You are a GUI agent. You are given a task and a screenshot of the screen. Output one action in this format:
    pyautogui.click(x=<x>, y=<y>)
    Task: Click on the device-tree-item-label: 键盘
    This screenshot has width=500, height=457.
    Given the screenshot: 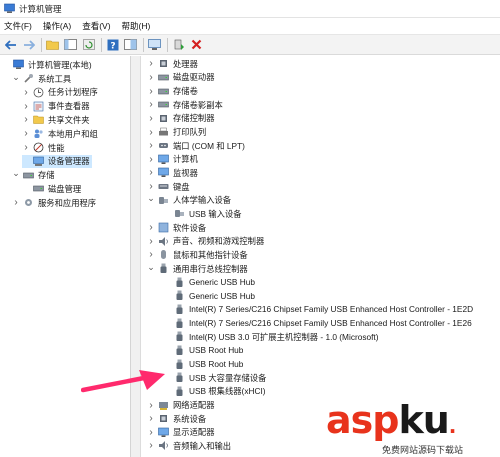 What is the action you would take?
    pyautogui.click(x=181, y=186)
    